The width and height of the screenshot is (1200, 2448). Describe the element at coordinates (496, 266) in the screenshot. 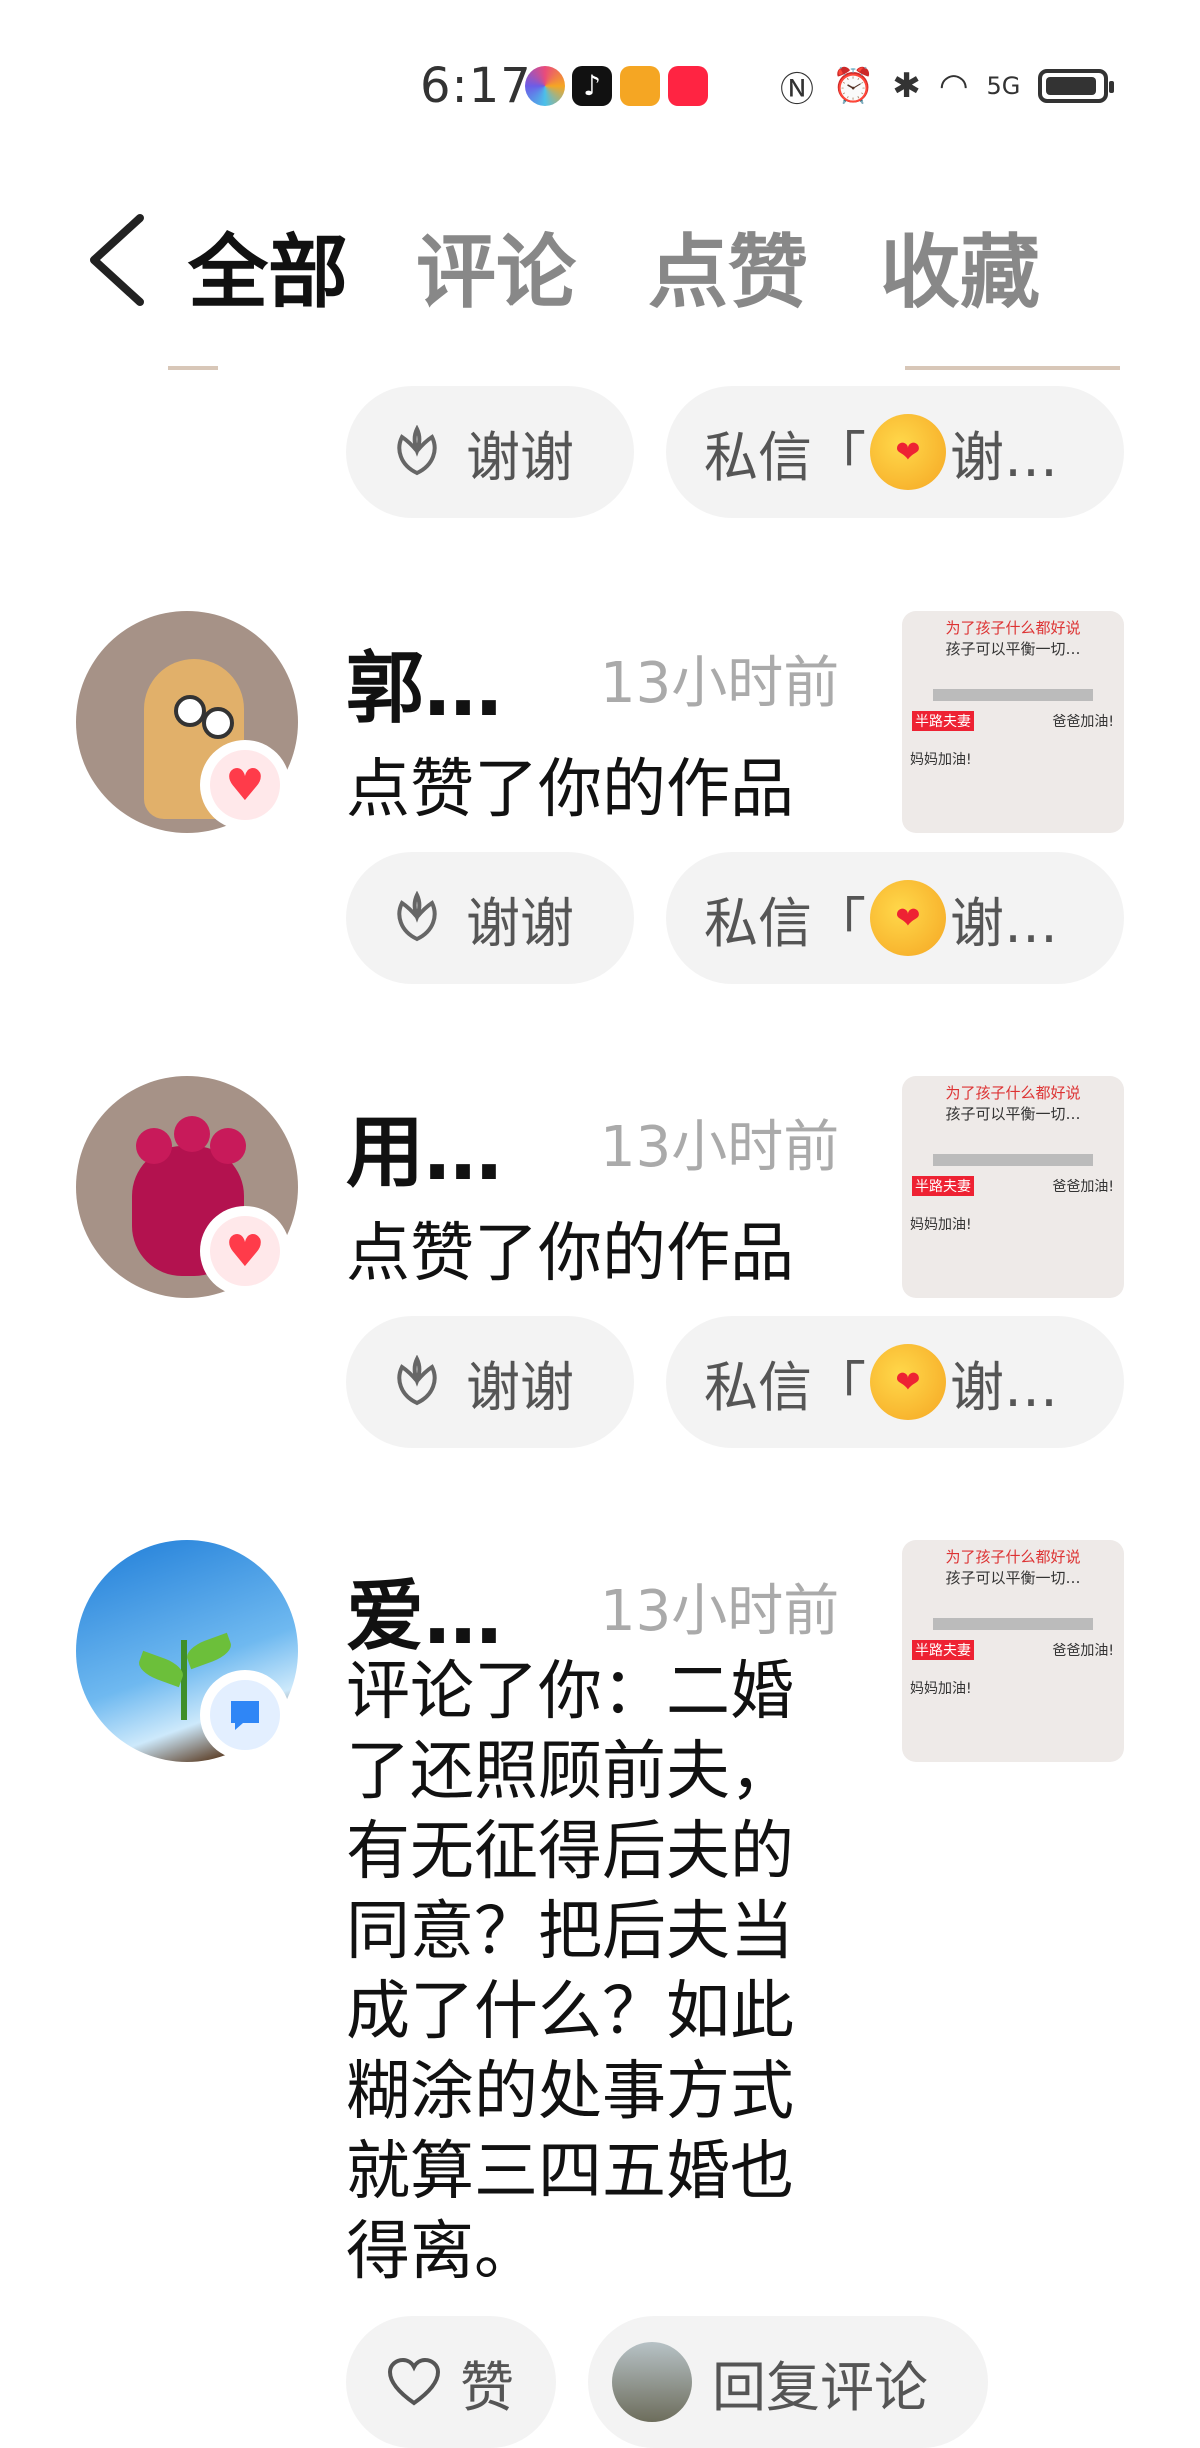

I see `tab-comments: 评论` at that location.